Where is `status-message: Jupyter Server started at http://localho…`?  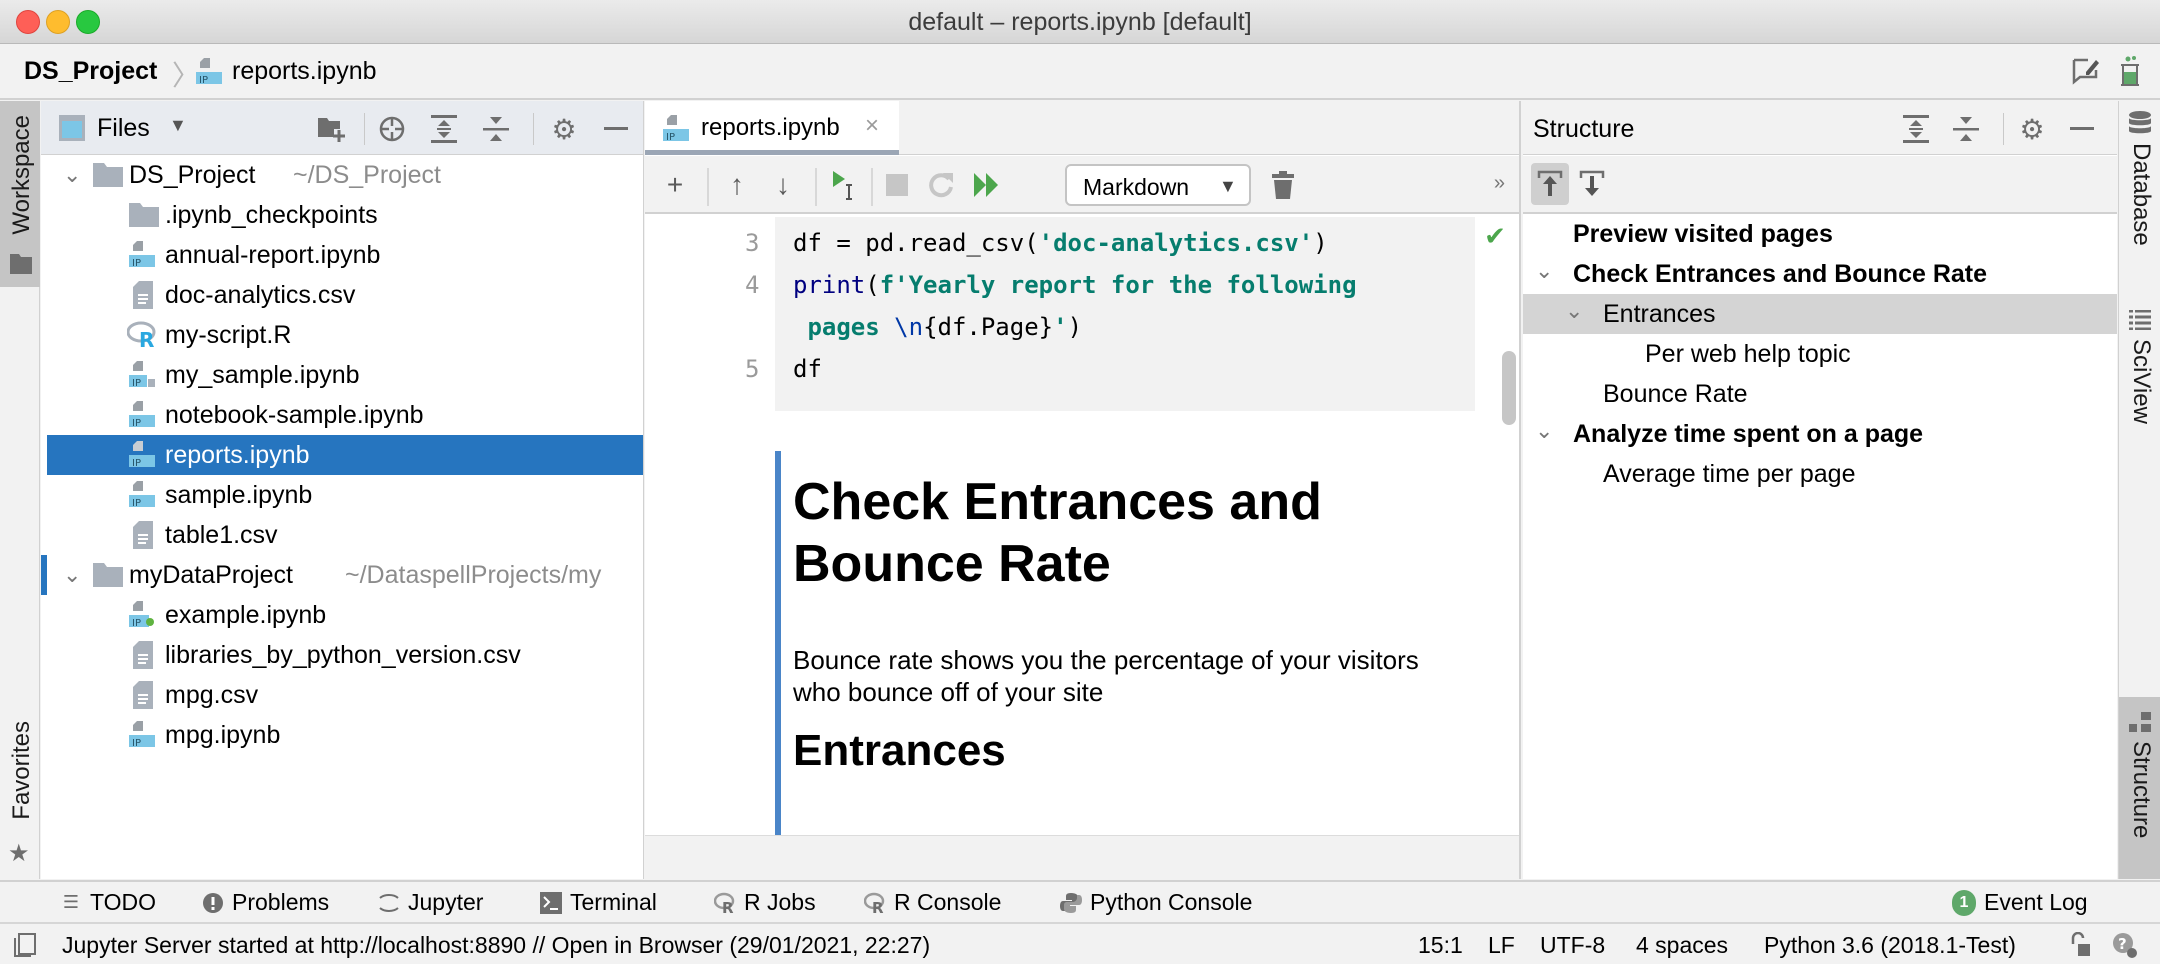 status-message: Jupyter Server started at http://localho… is located at coordinates (496, 945).